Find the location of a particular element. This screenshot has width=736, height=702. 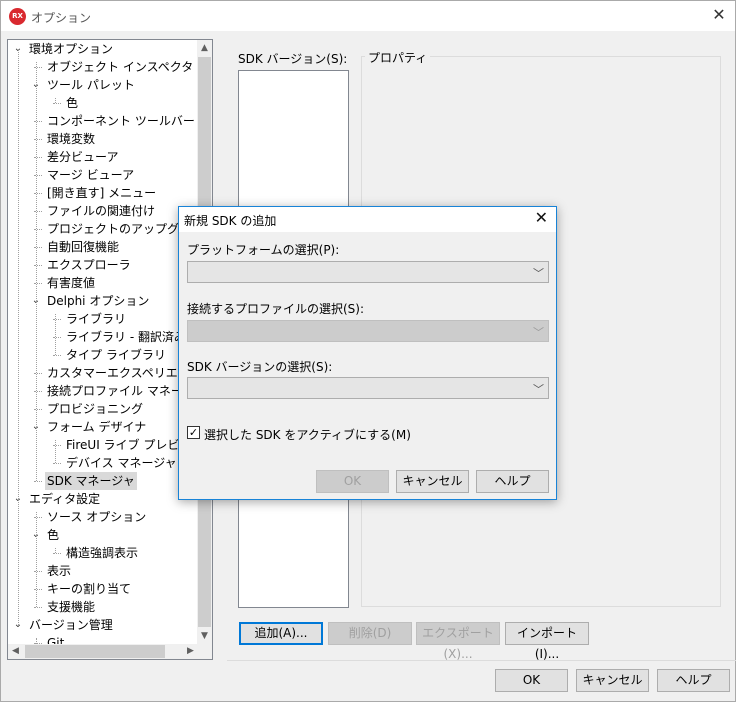

title-bar: RX オプション ✕ is located at coordinates (368, 16).